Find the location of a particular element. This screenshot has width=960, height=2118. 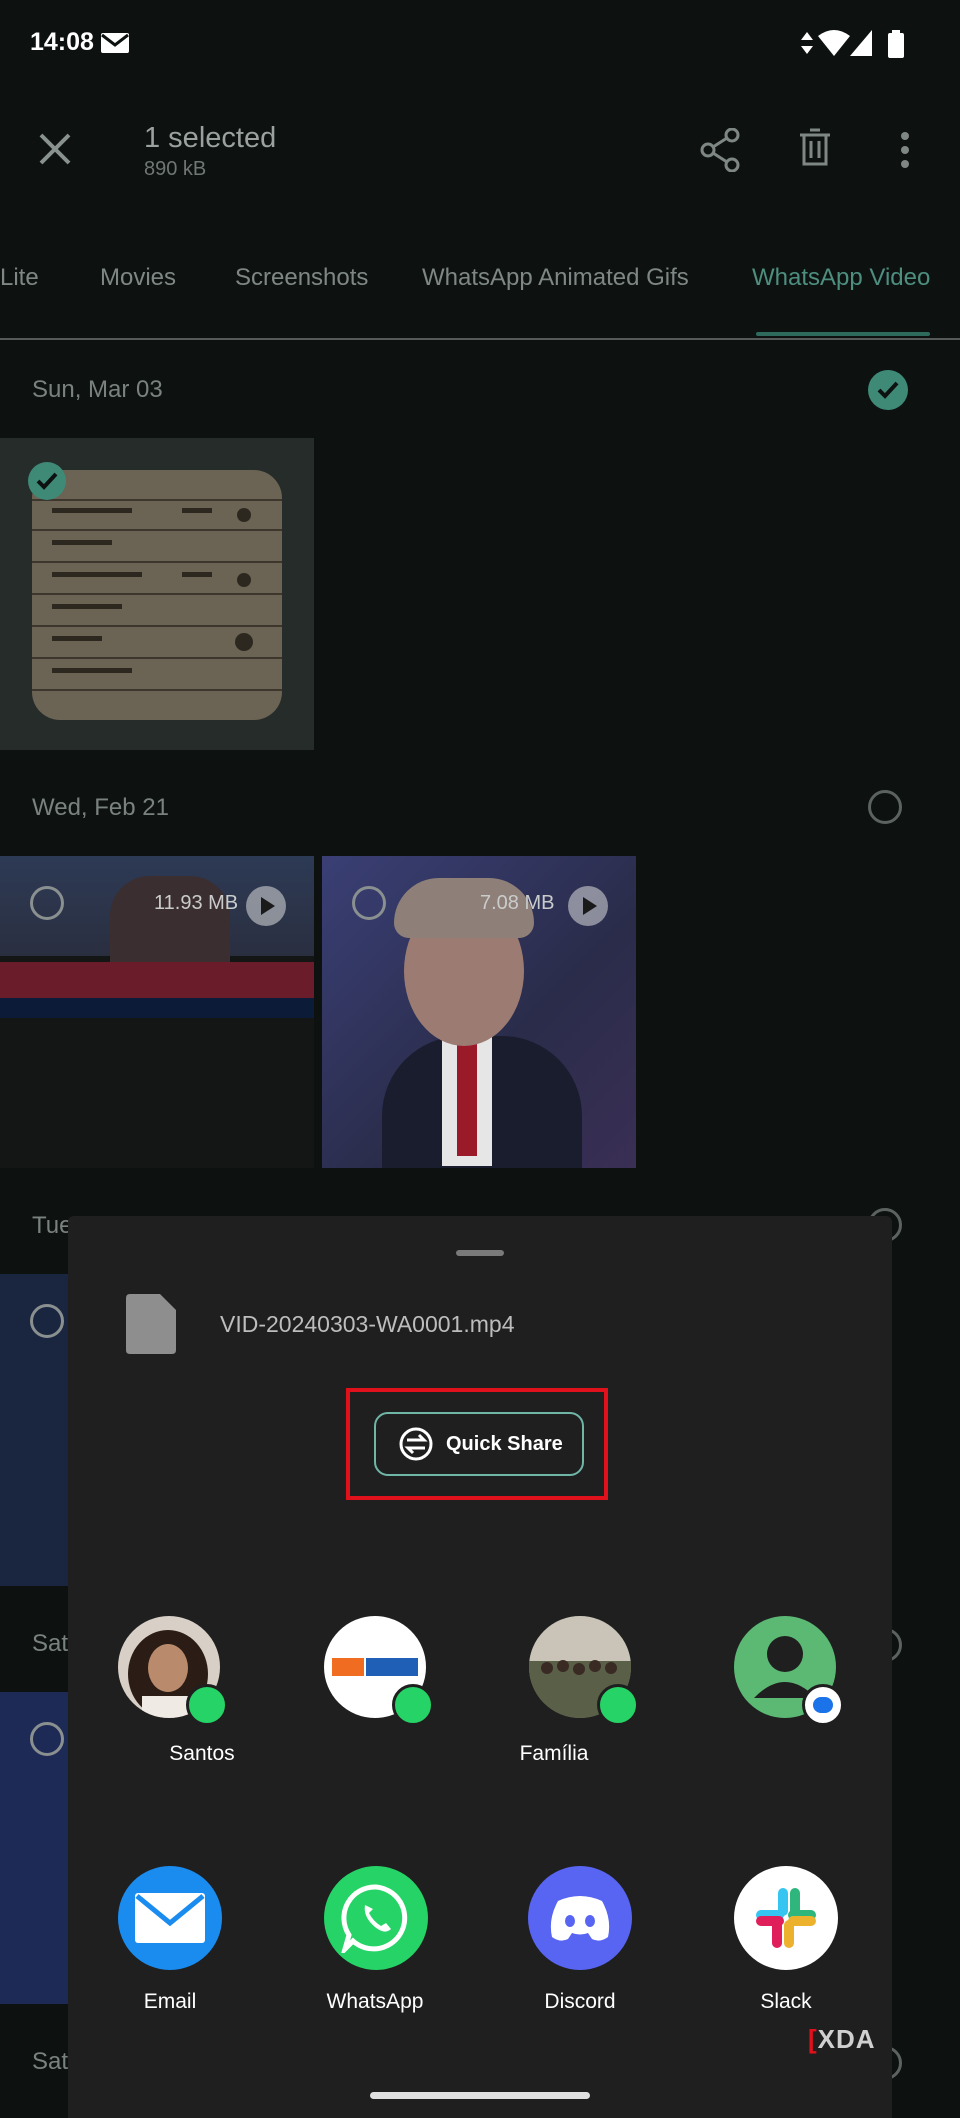

messages-badge-icon is located at coordinates (823, 1705).